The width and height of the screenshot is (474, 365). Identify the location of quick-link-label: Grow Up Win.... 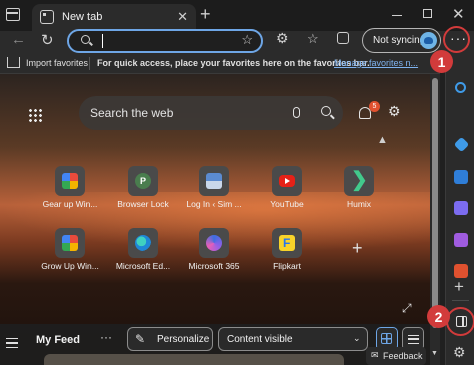
(70, 266).